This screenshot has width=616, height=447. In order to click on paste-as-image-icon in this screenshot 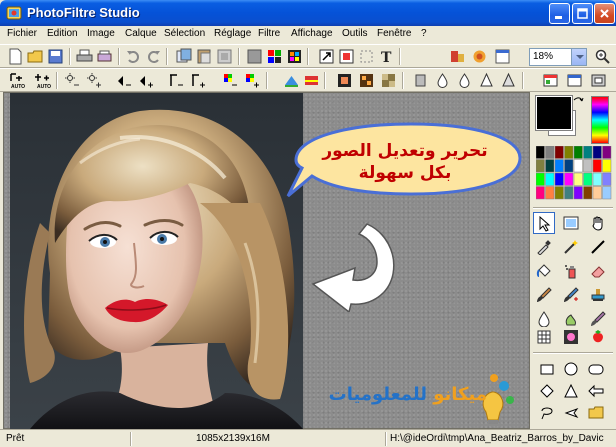, I will do `click(224, 56)`.